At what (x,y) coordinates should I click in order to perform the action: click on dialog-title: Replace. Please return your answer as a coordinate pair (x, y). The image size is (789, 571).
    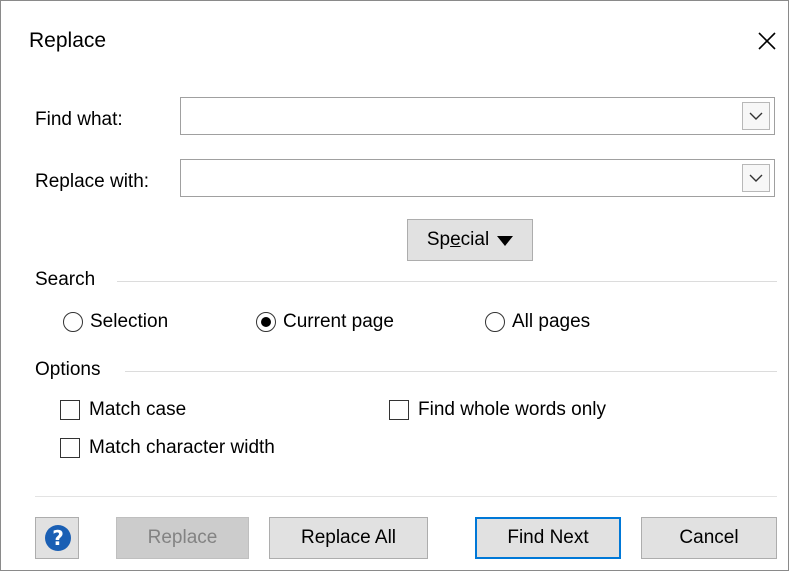
    Looking at the image, I should click on (68, 40).